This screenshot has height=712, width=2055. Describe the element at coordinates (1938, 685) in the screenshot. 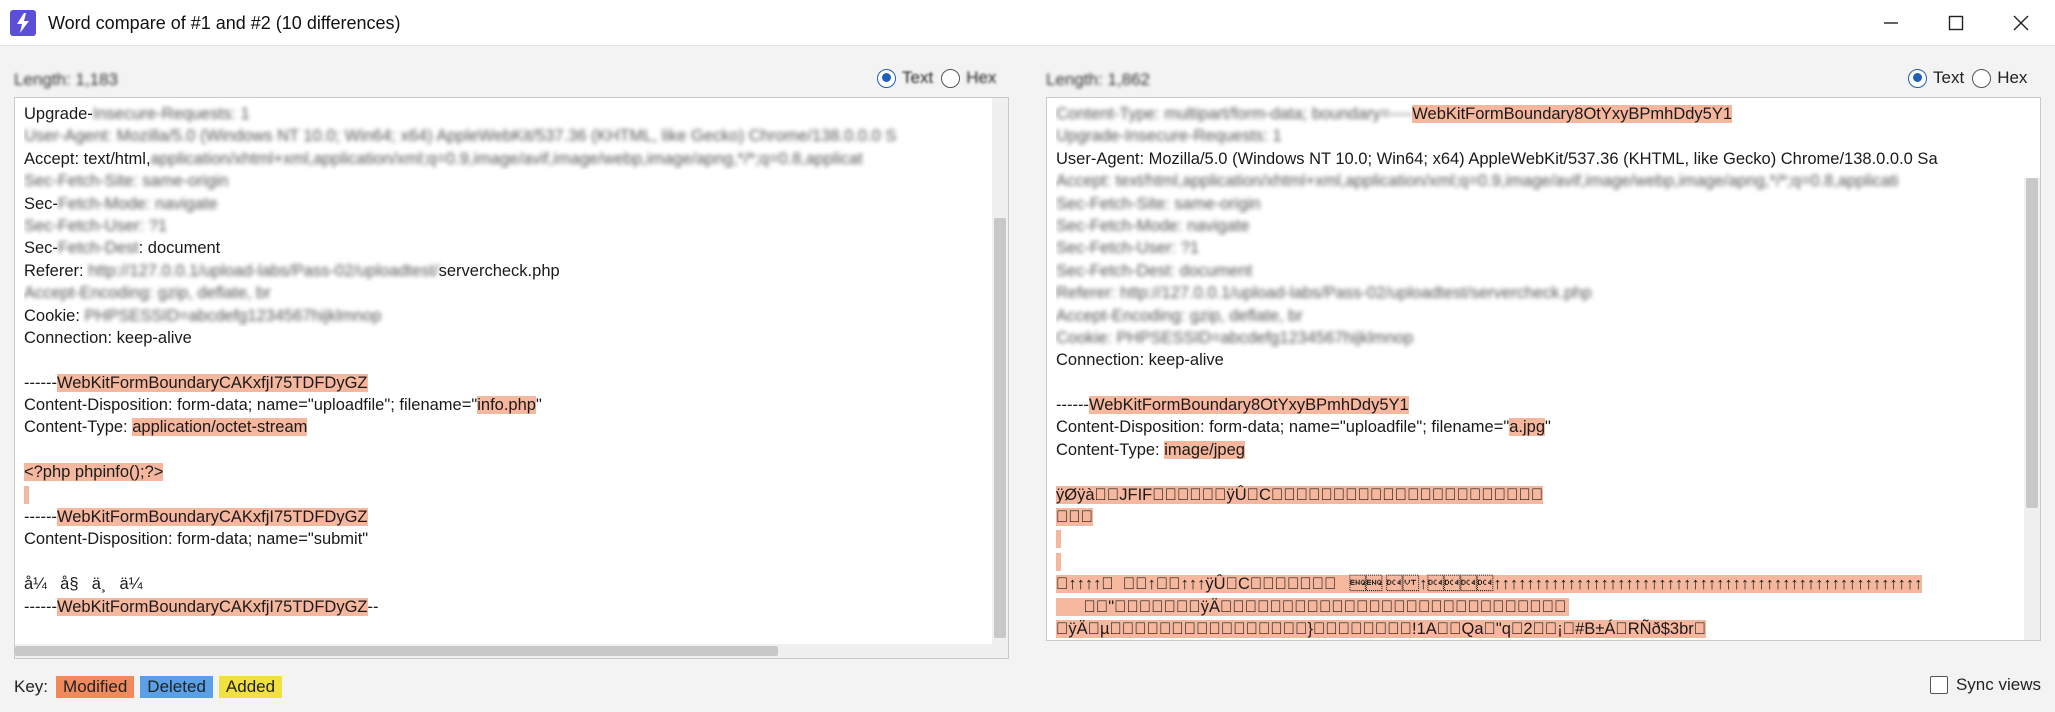

I see `sync-views-checkbox` at that location.